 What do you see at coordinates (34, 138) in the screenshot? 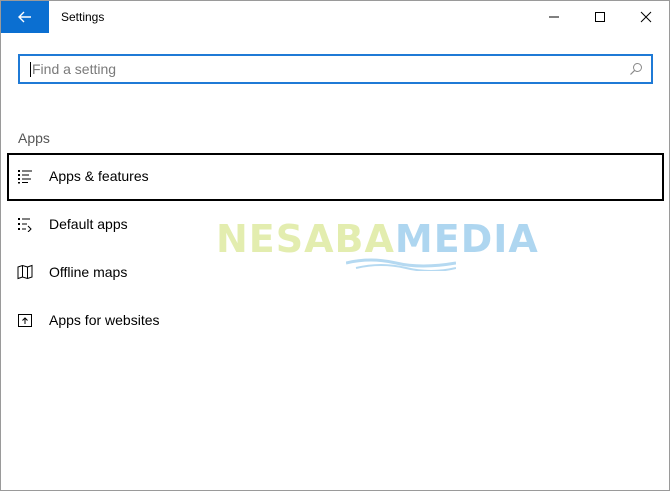
I see `section-heading: Apps` at bounding box center [34, 138].